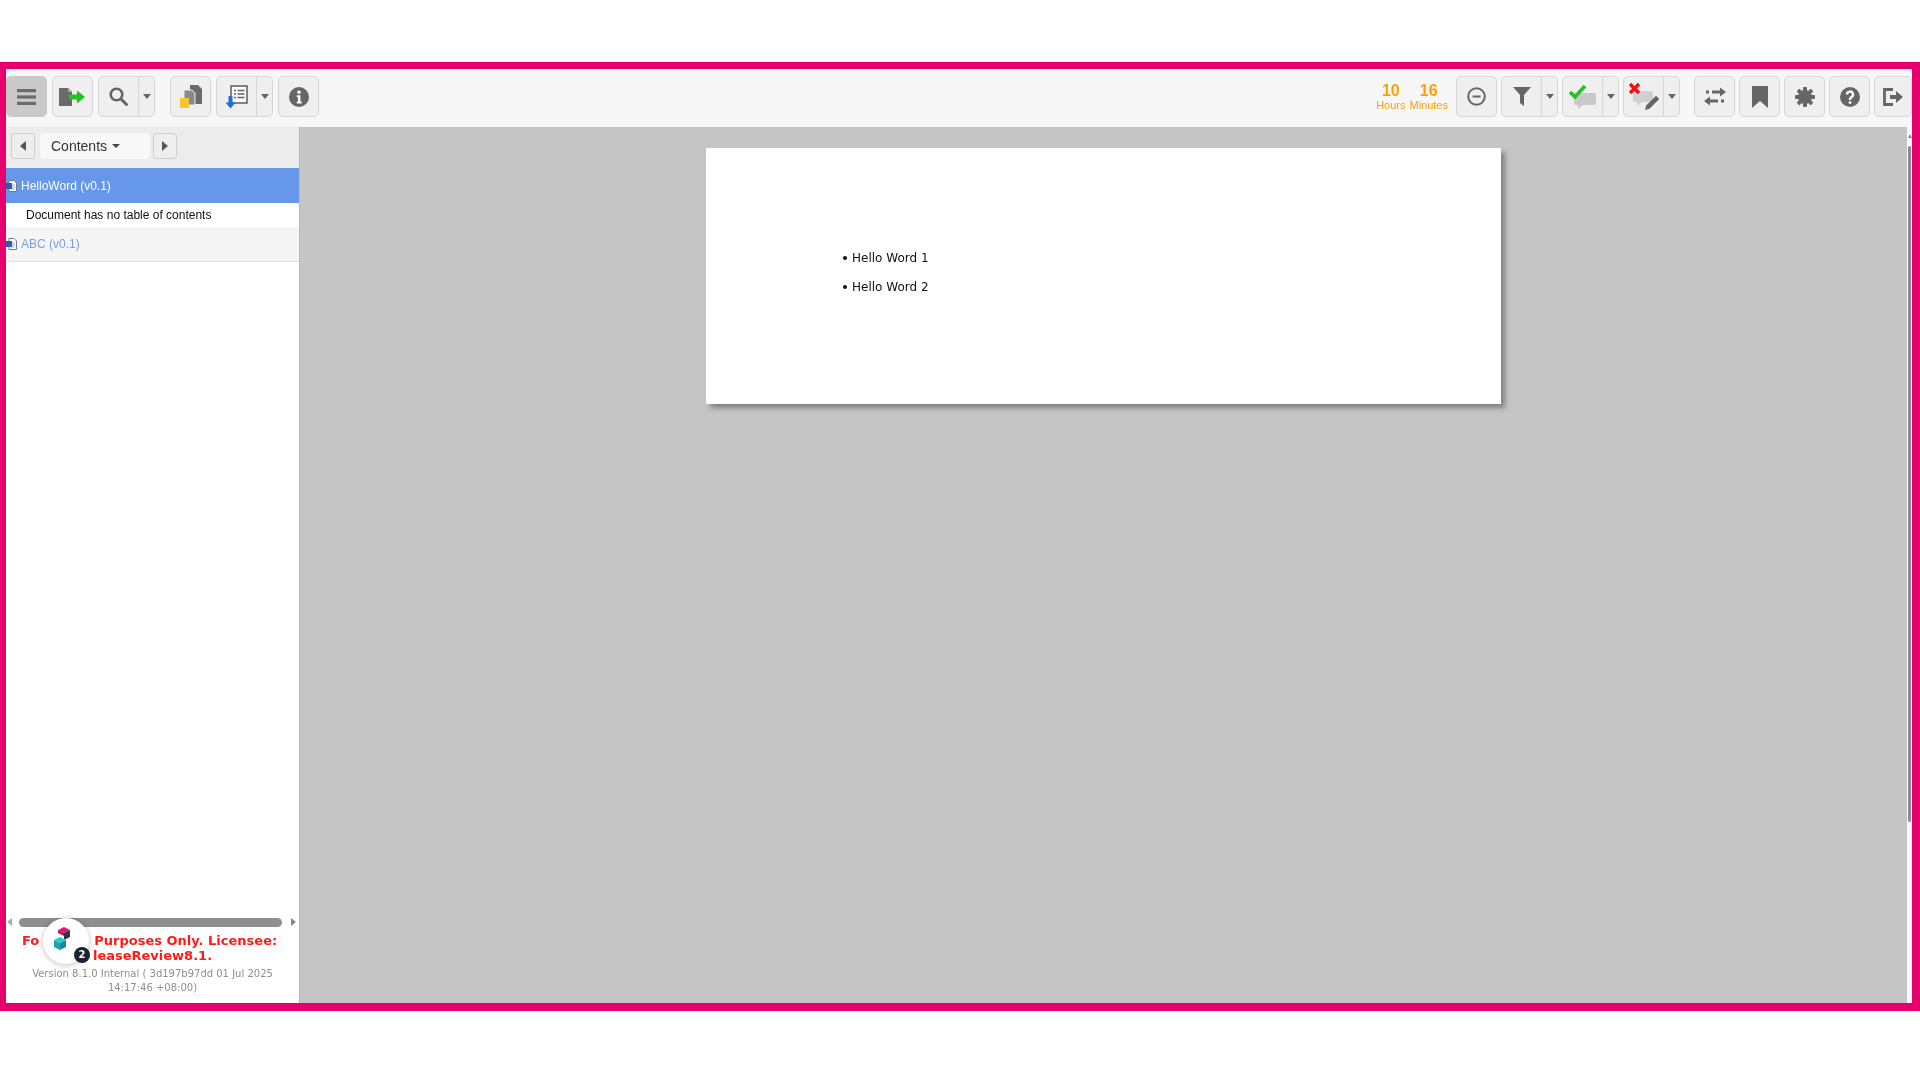 The height and width of the screenshot is (1080, 1920). I want to click on search-icon, so click(118, 96).